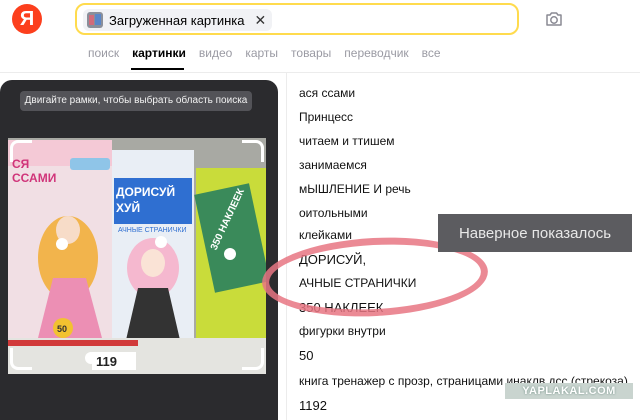  Describe the element at coordinates (159, 53) in the screenshot. I see `tab-images: картинки` at that location.